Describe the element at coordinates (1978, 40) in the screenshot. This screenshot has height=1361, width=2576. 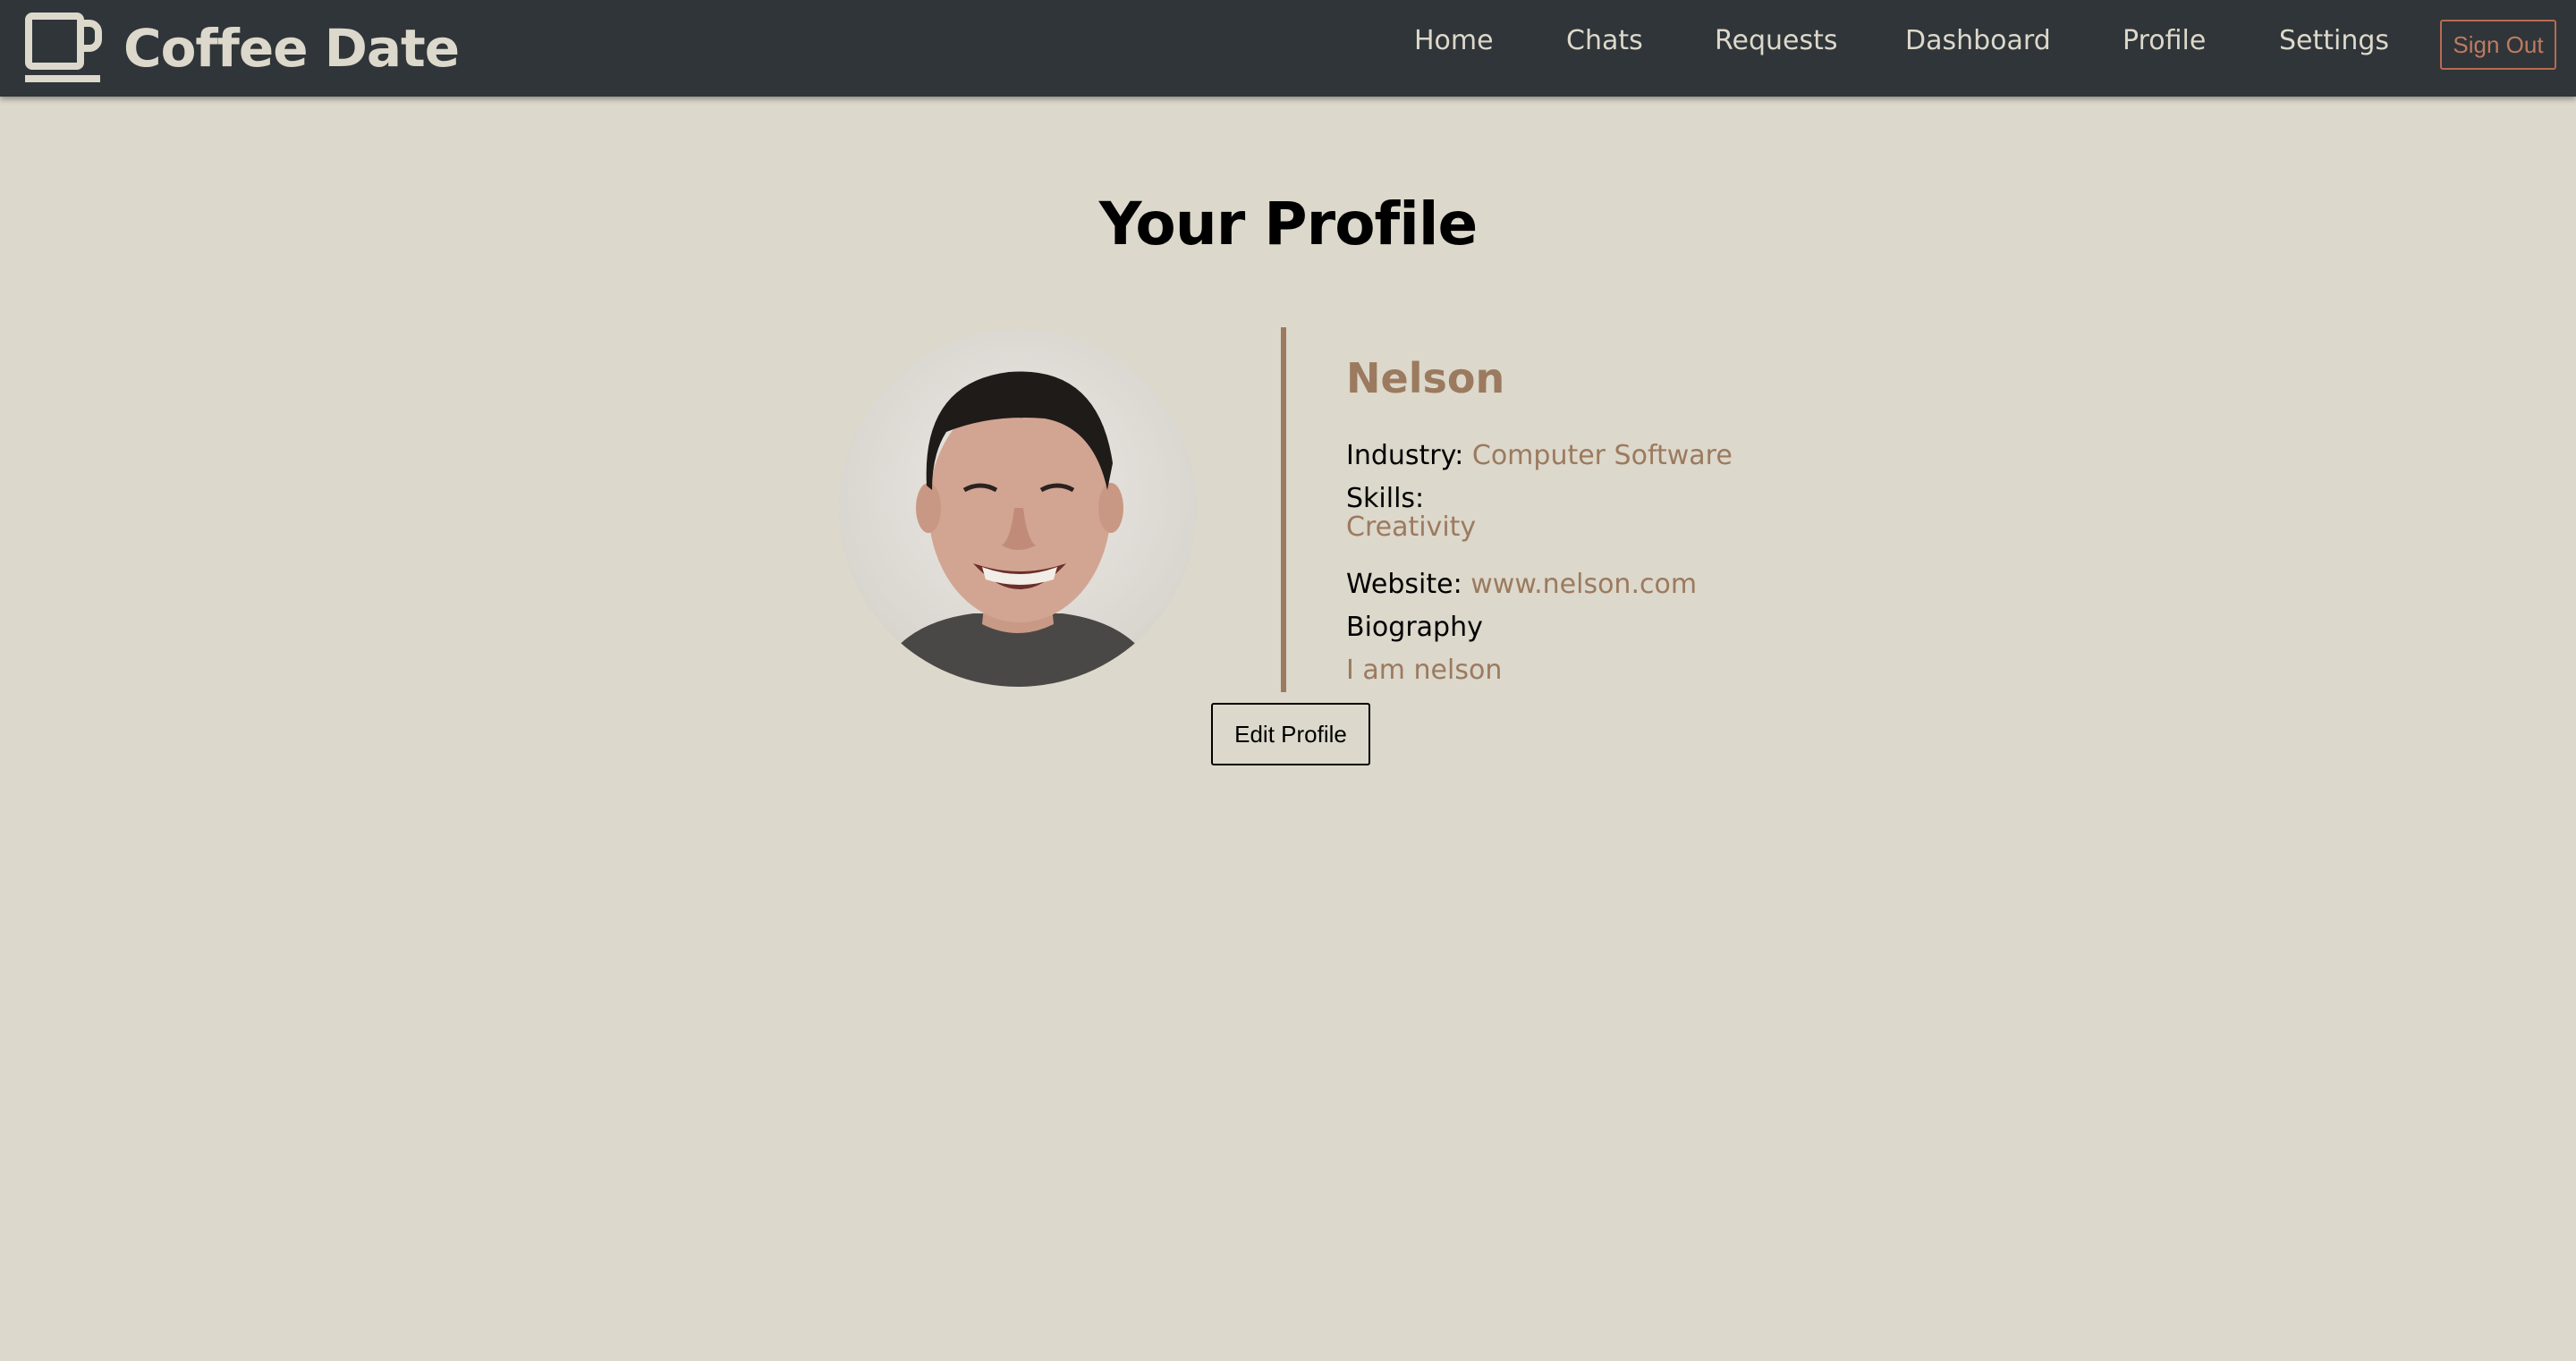
I see `nav-item-dashboard: Dashboard` at that location.